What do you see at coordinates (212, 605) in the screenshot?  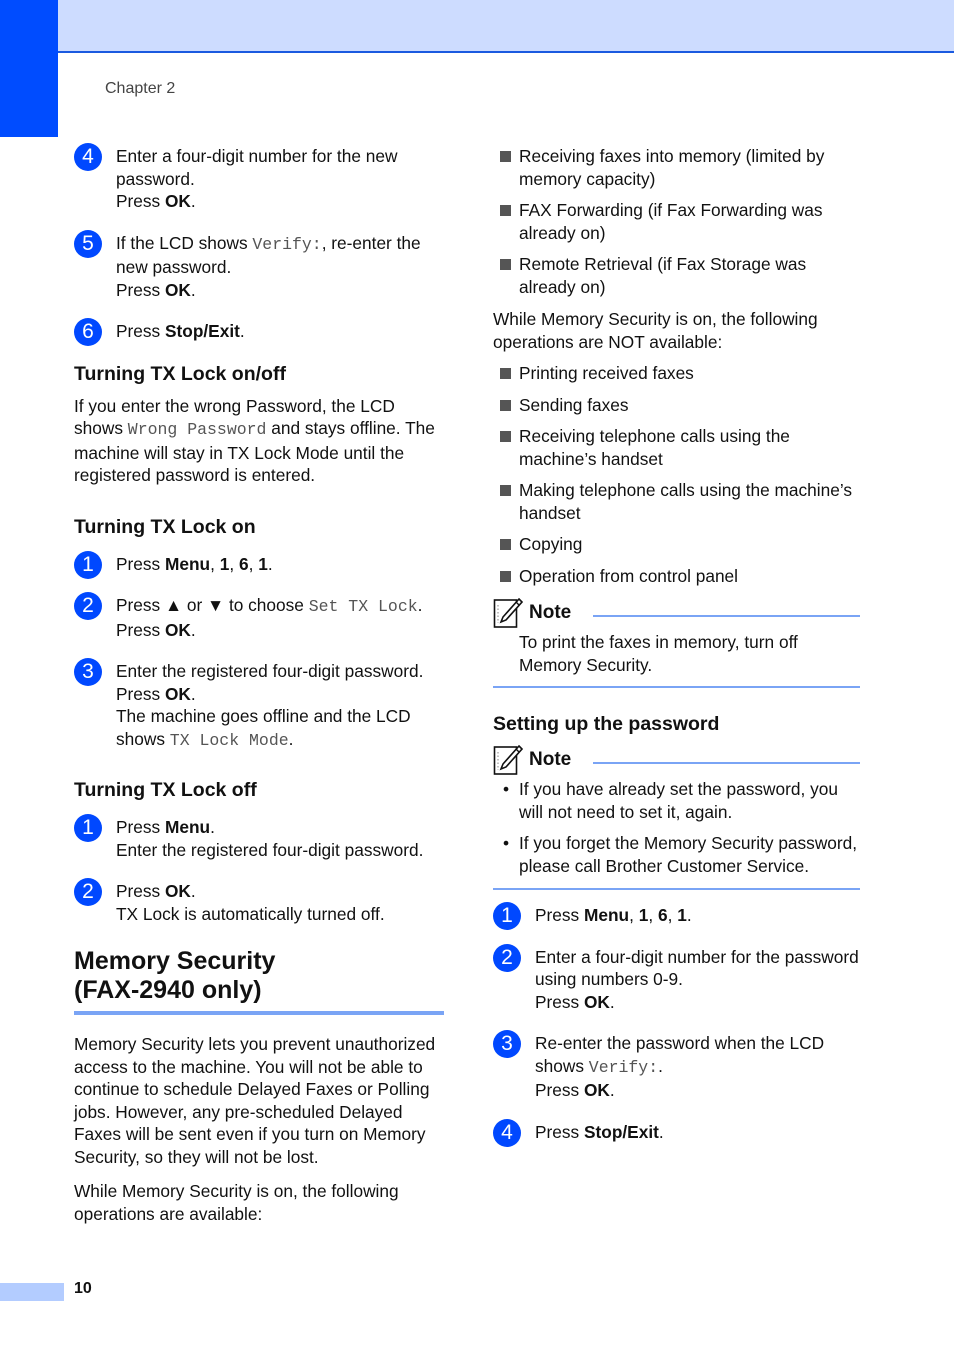 I see `text-run: Press ▲ or ▼ to choose` at bounding box center [212, 605].